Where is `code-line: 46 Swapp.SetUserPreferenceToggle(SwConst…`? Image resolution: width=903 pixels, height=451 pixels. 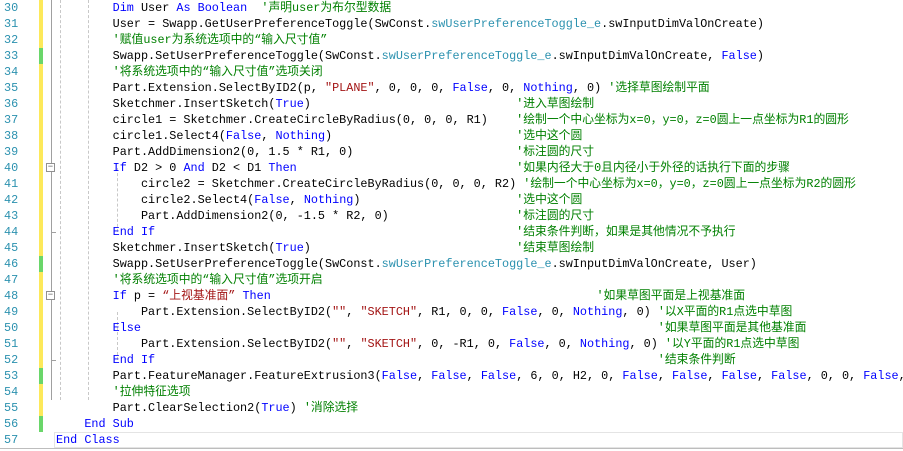 code-line: 46 Swapp.SetUserPreferenceToggle(SwConst… is located at coordinates (451, 264).